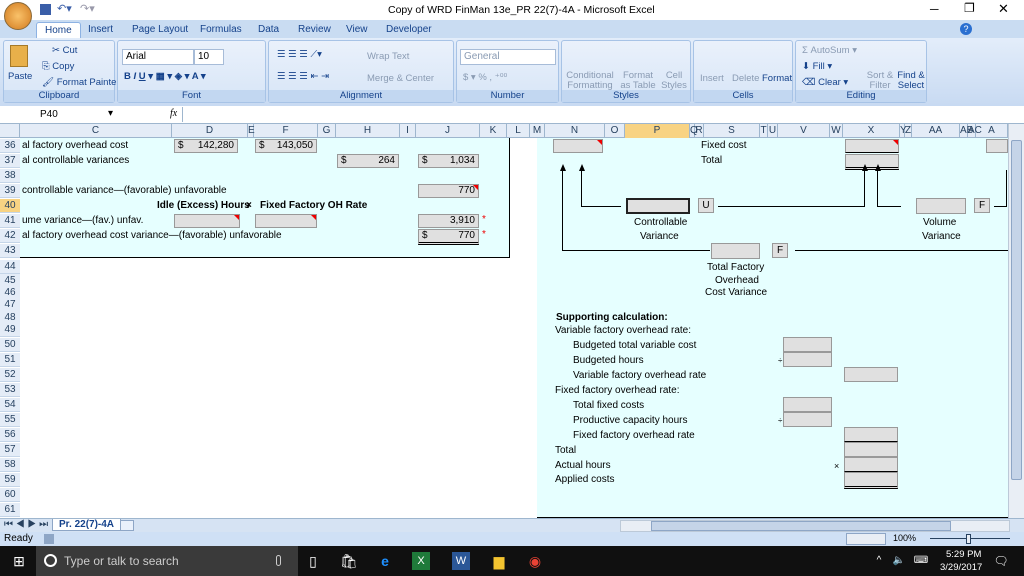 The width and height of the screenshot is (1024, 576). Describe the element at coordinates (20, 76) in the screenshot. I see `paste-button: Paste` at that location.